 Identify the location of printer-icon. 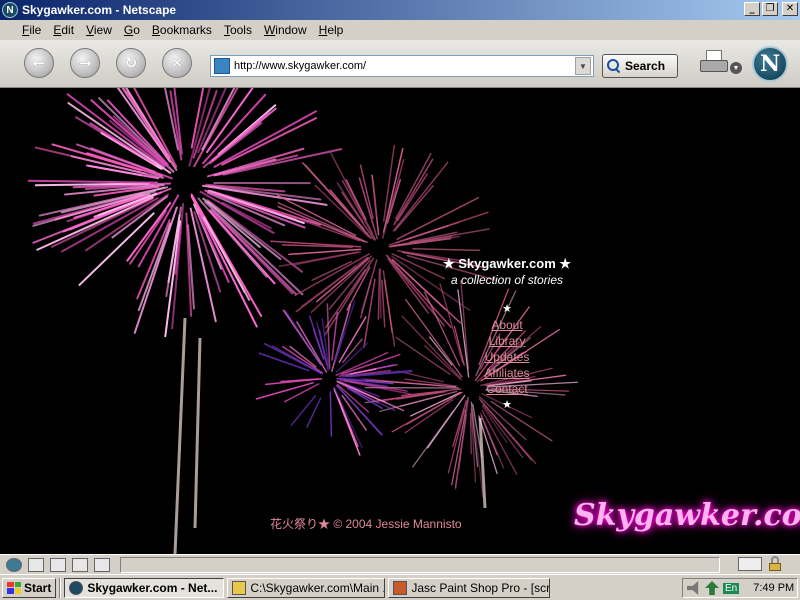
(714, 66).